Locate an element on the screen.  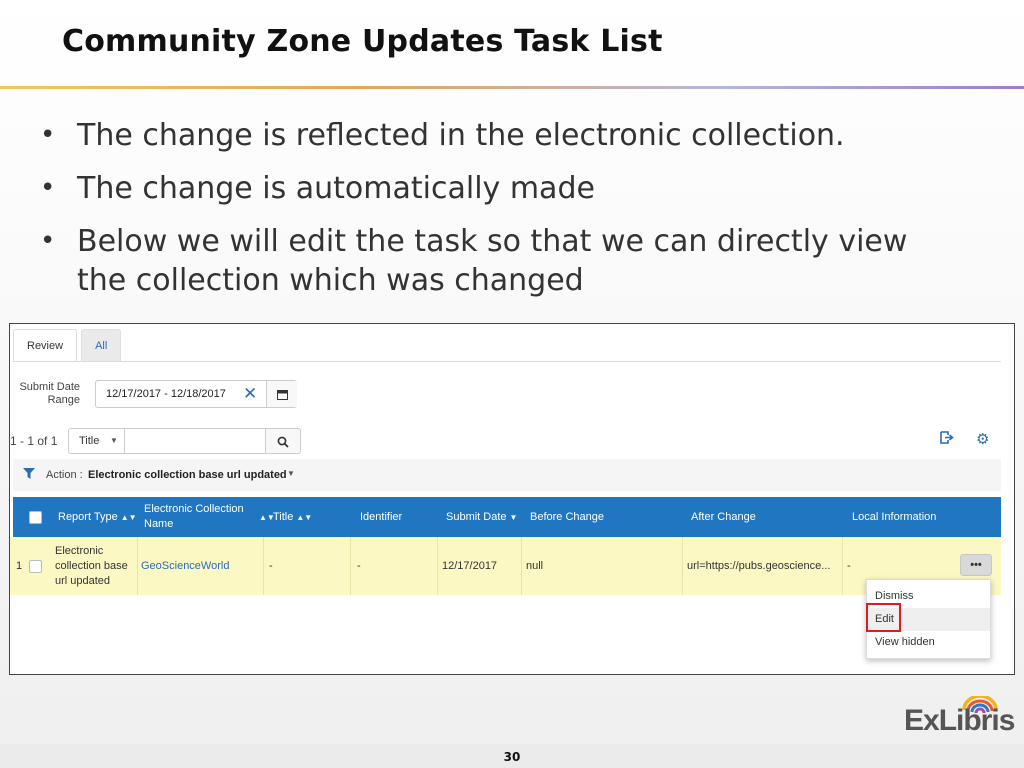
submit-date-cell: 12/17/2017 is located at coordinates (470, 565).